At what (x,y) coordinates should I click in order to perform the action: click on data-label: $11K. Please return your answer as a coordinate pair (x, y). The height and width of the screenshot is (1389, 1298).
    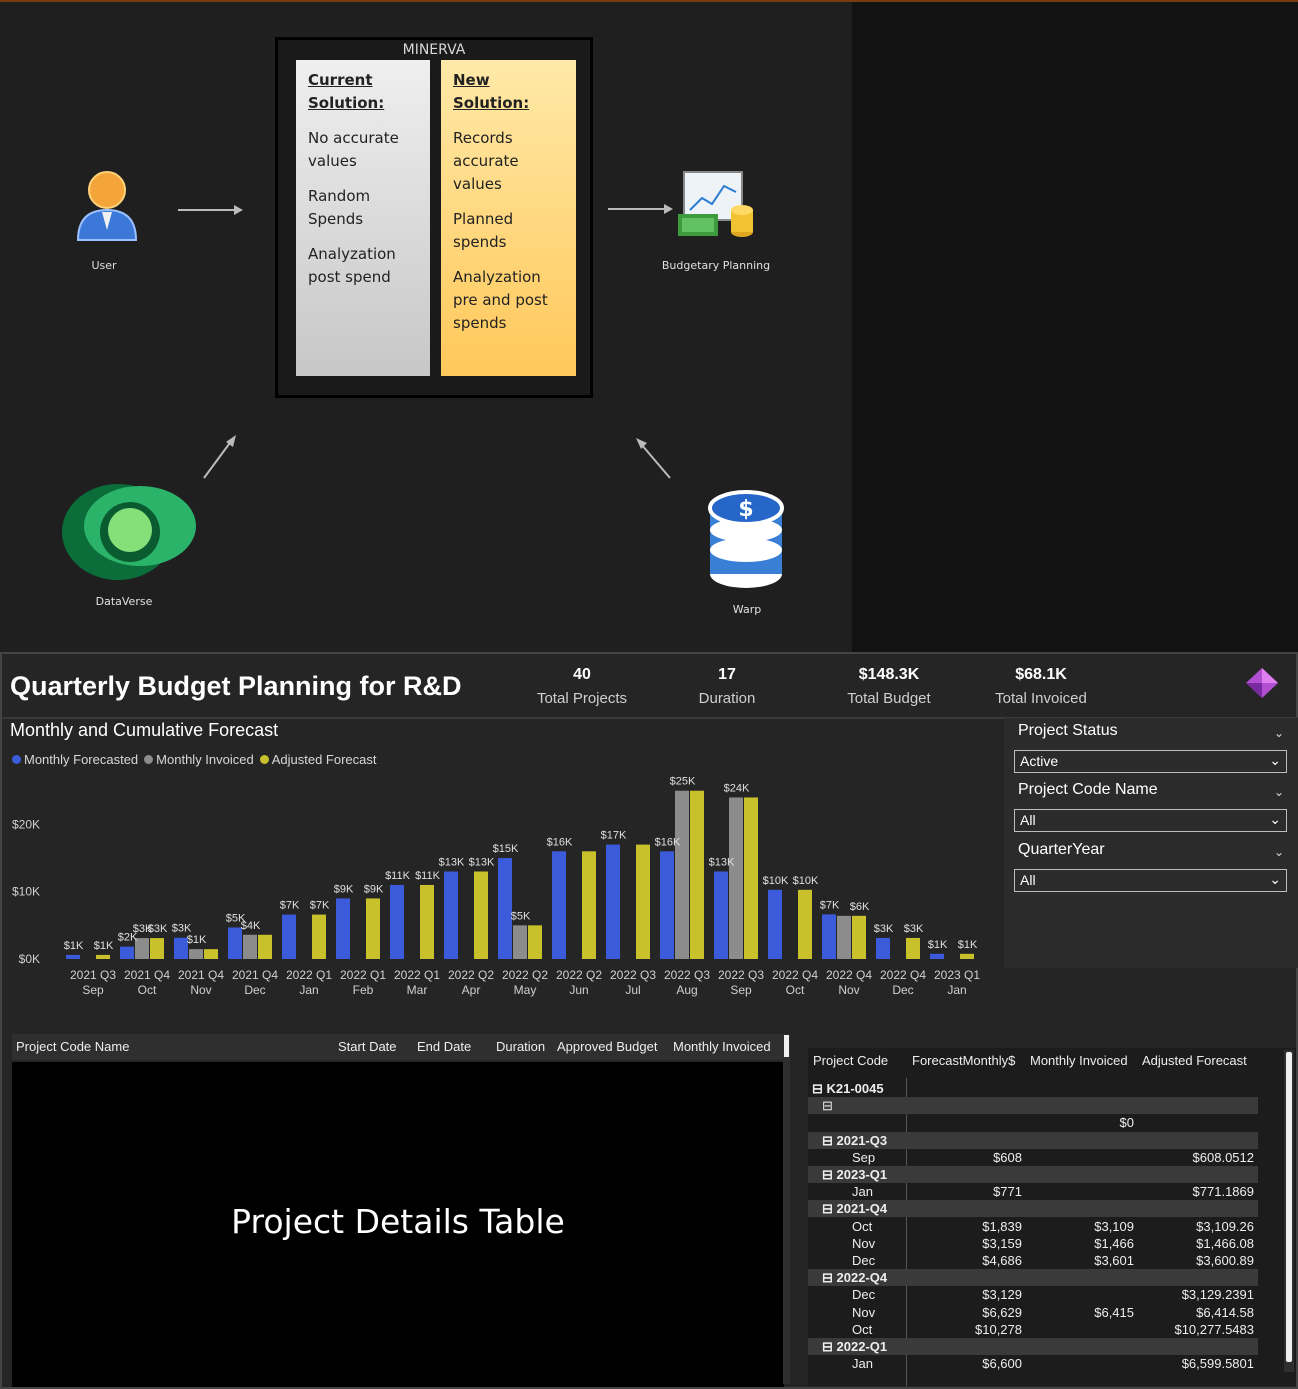
    Looking at the image, I should click on (428, 876).